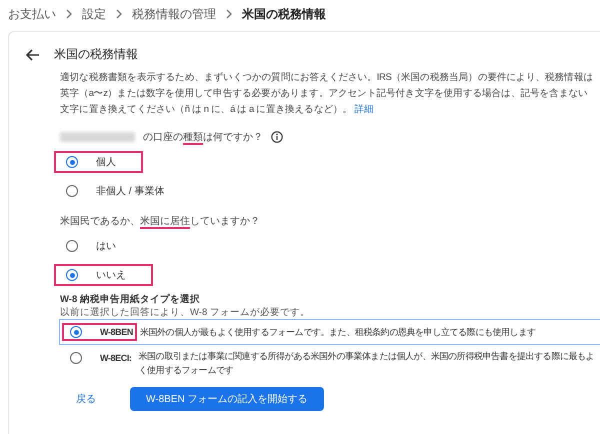  What do you see at coordinates (86, 399) in the screenshot?
I see `back-button: 戻る` at bounding box center [86, 399].